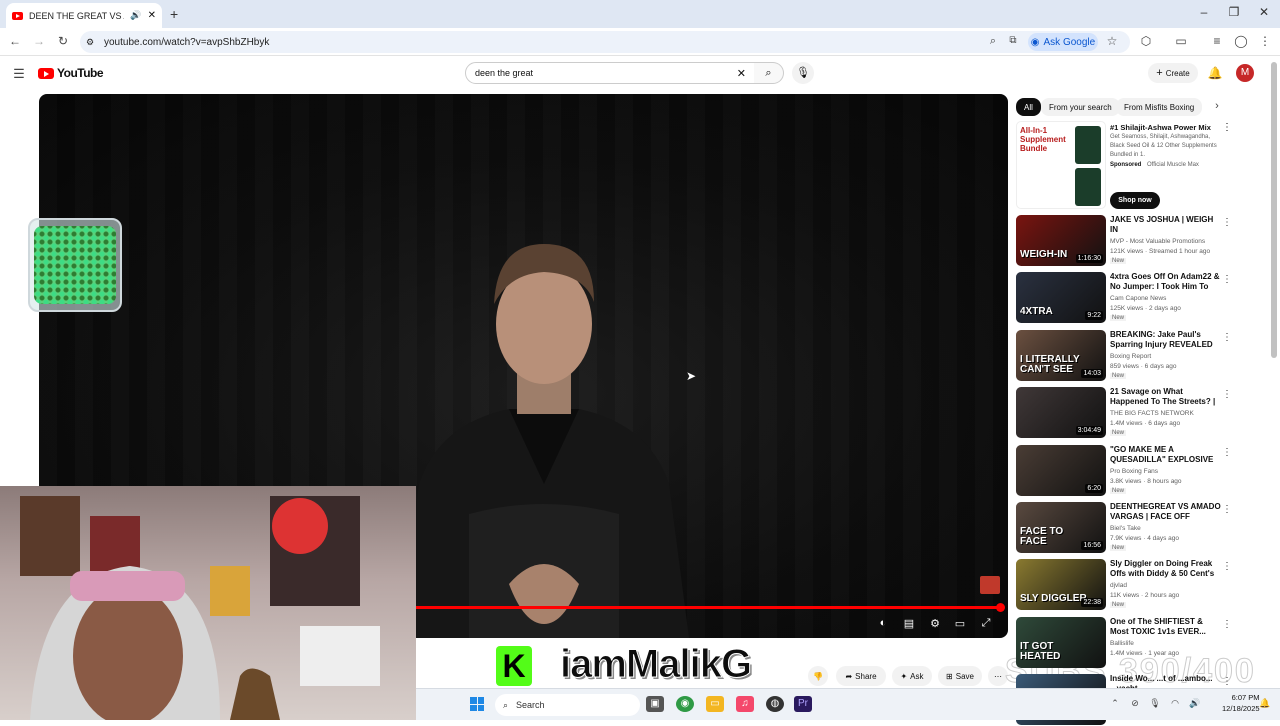 This screenshot has width=1280, height=726. Describe the element at coordinates (1061, 165) in the screenshot. I see `ad-thumbnail: All-In-1 Supplement Bundle` at that location.